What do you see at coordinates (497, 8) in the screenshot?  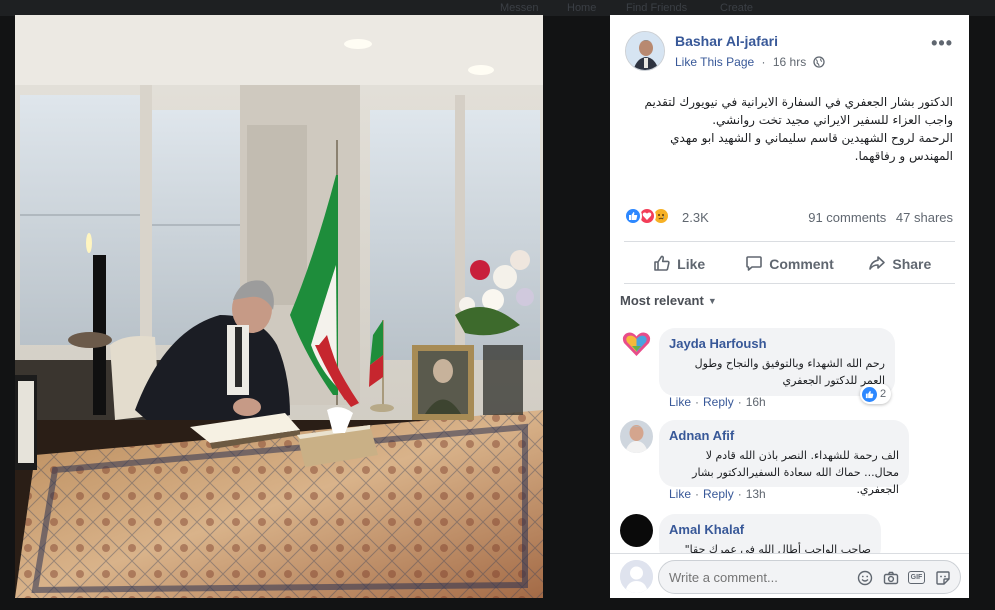 I see `background-navbar: Messen Home Find Friends Create` at bounding box center [497, 8].